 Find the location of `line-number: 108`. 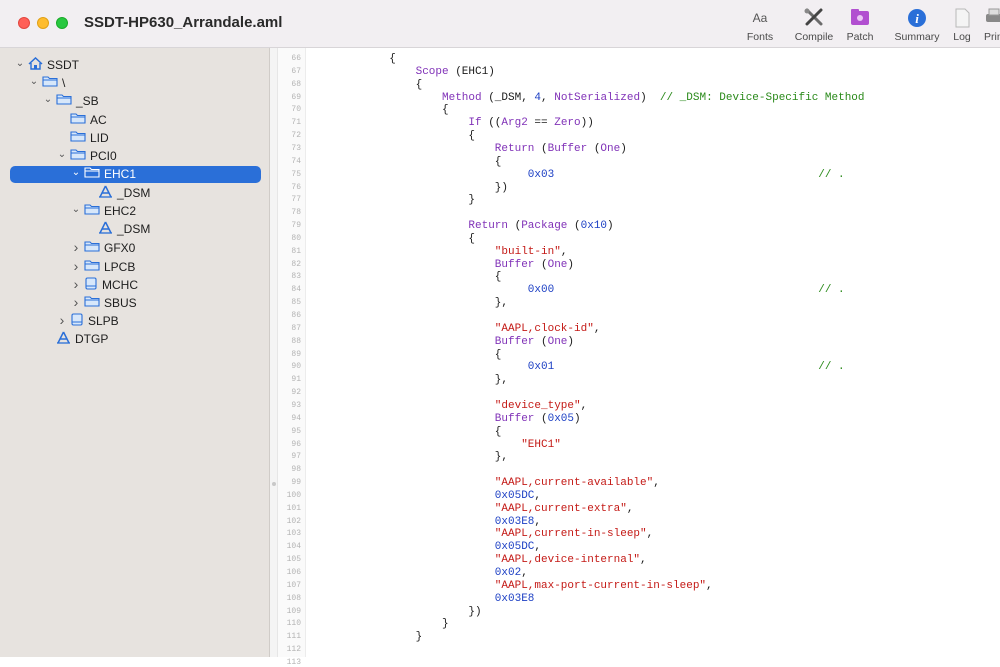

line-number: 108 is located at coordinates (294, 598).